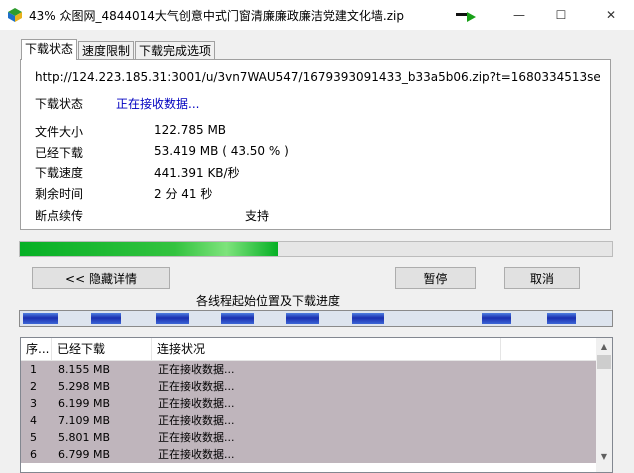 This screenshot has height=473, width=634. What do you see at coordinates (604, 456) in the screenshot?
I see `scroll-down-icon: ▼` at bounding box center [604, 456].